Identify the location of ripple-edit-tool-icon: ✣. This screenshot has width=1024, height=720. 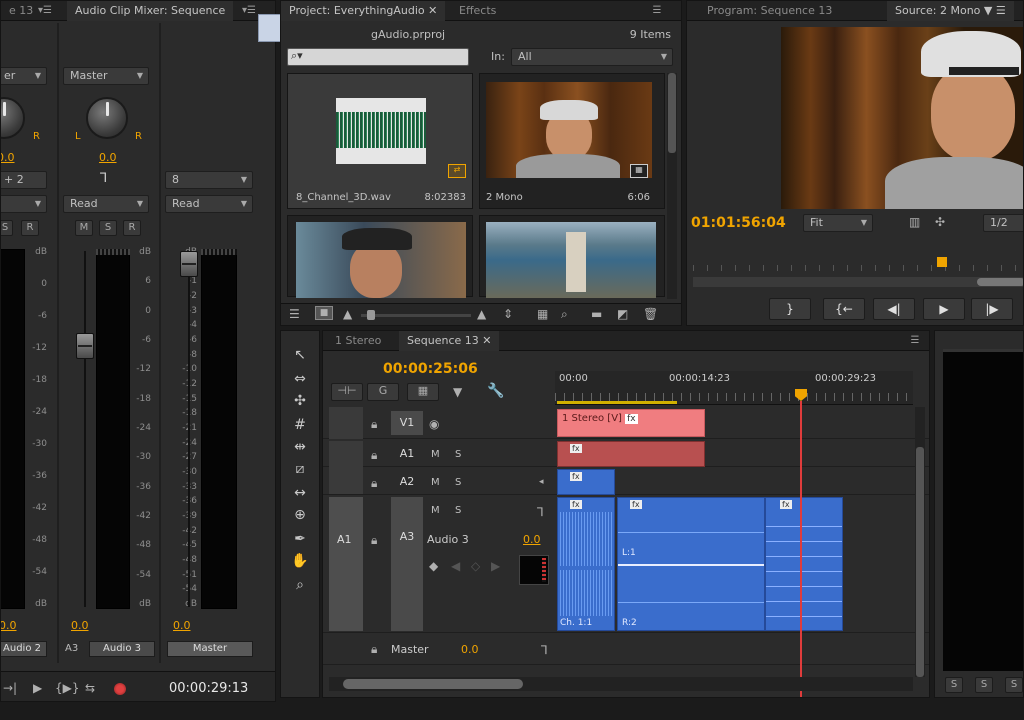
(300, 401).